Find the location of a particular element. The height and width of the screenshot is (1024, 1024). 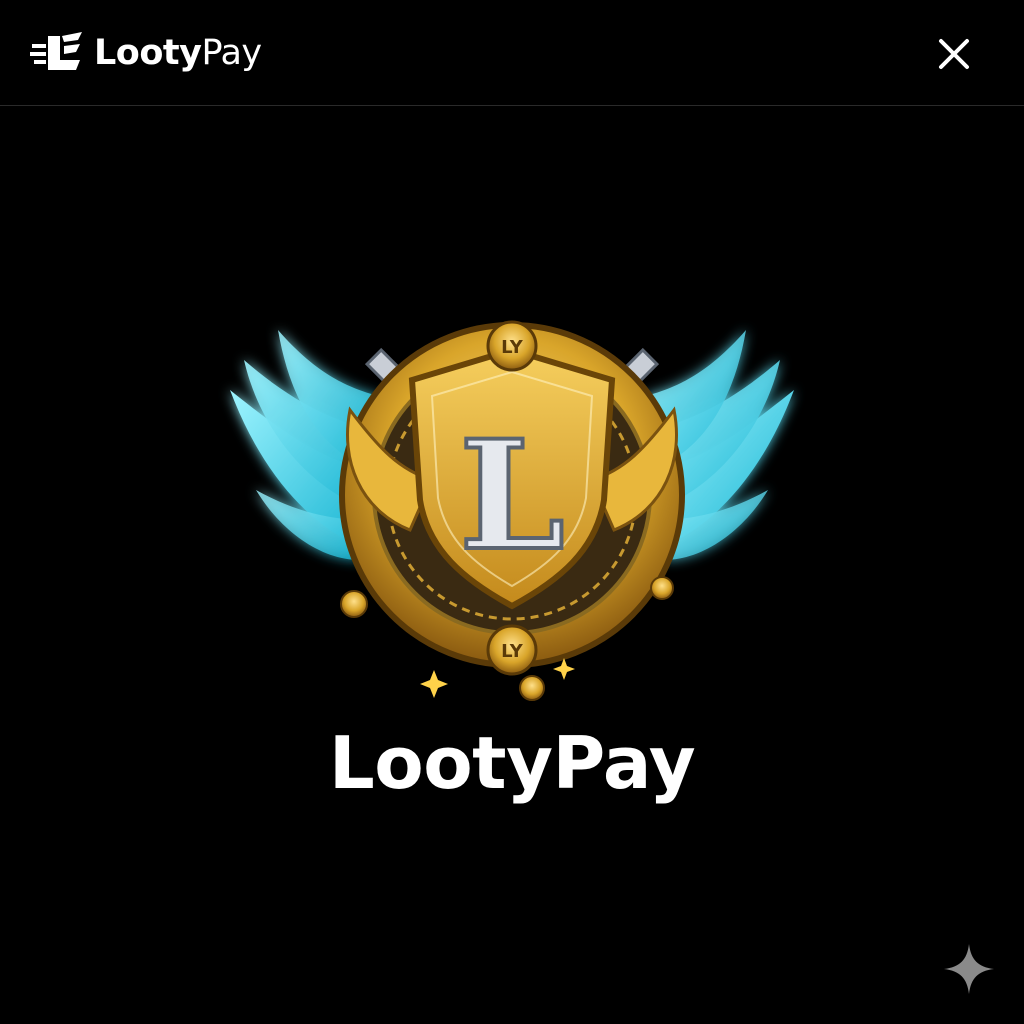

close-button is located at coordinates (954, 54).